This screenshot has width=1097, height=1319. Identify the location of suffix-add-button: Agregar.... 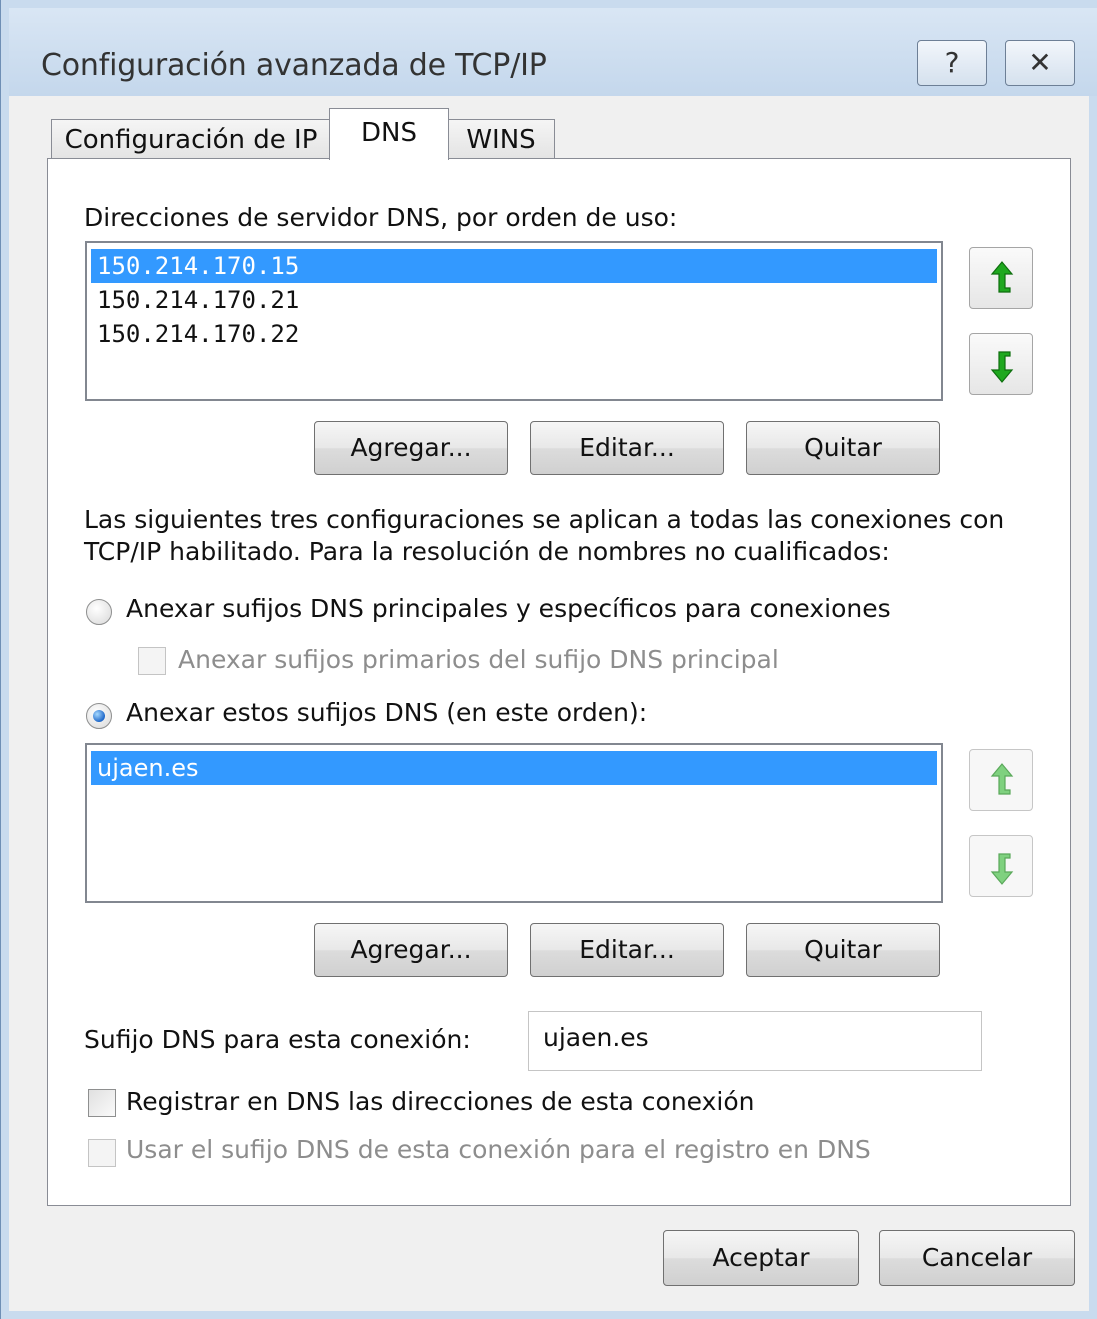
(411, 950).